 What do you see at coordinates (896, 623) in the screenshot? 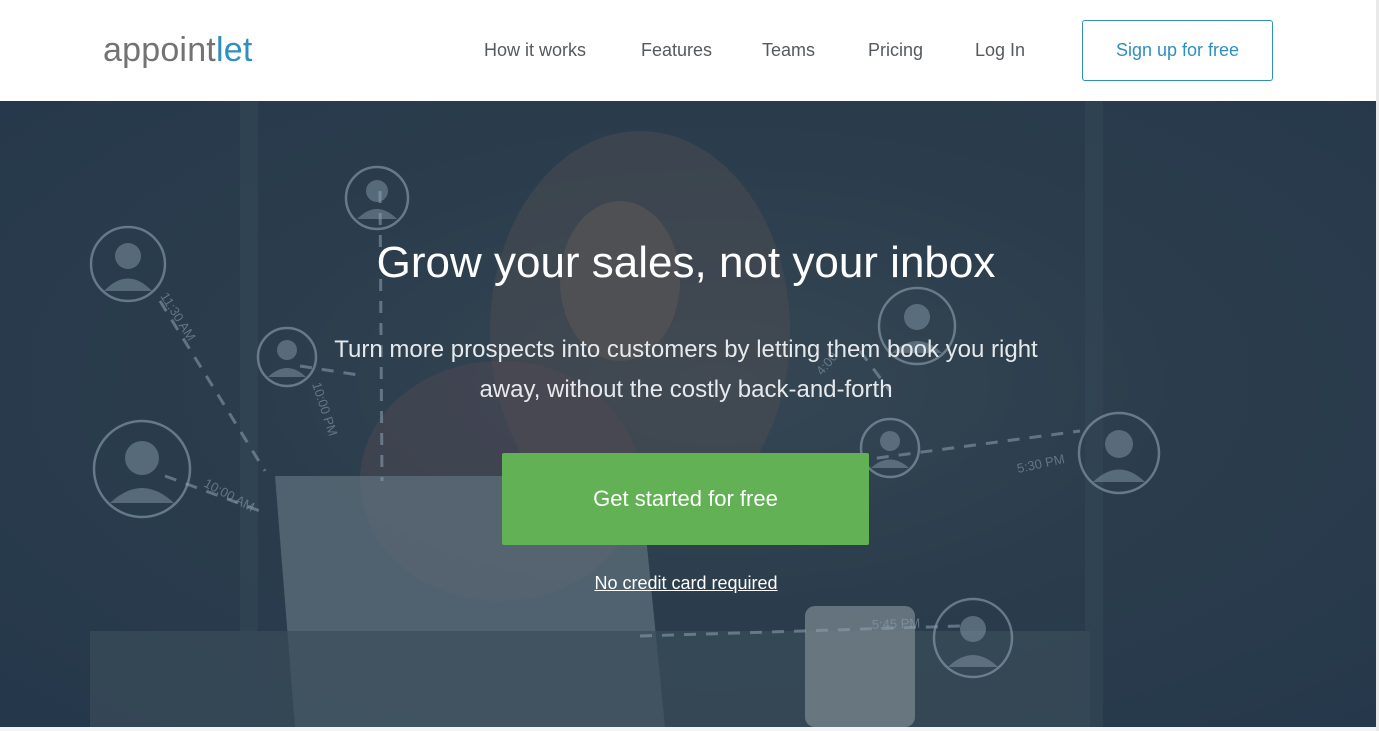
I see `time-label-545pm: 5:45 PM` at bounding box center [896, 623].